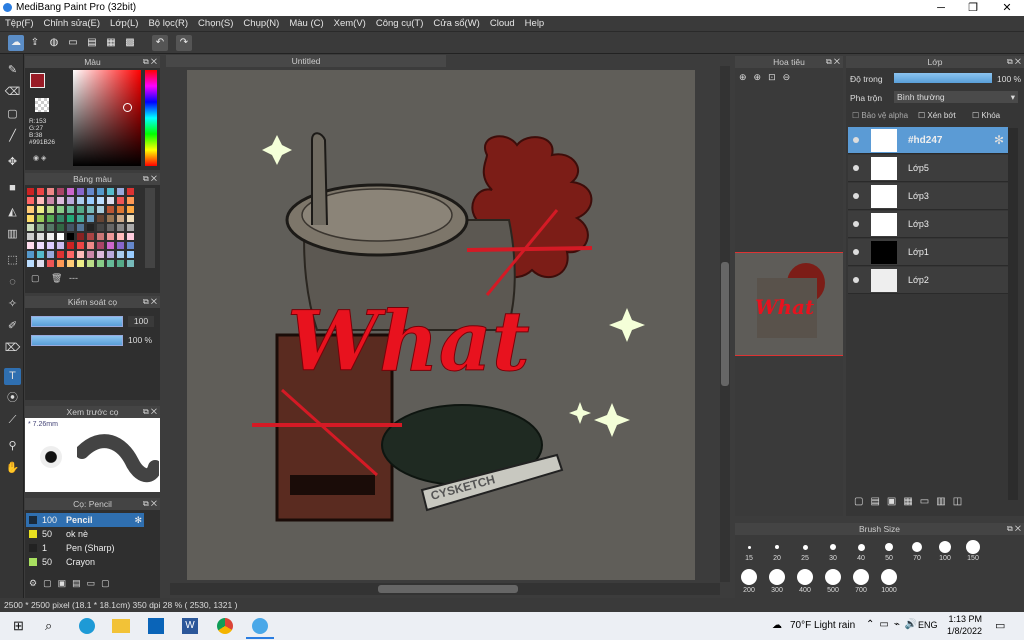 The height and width of the screenshot is (640, 1024). I want to click on move-tool-icon: ✥, so click(12, 162).